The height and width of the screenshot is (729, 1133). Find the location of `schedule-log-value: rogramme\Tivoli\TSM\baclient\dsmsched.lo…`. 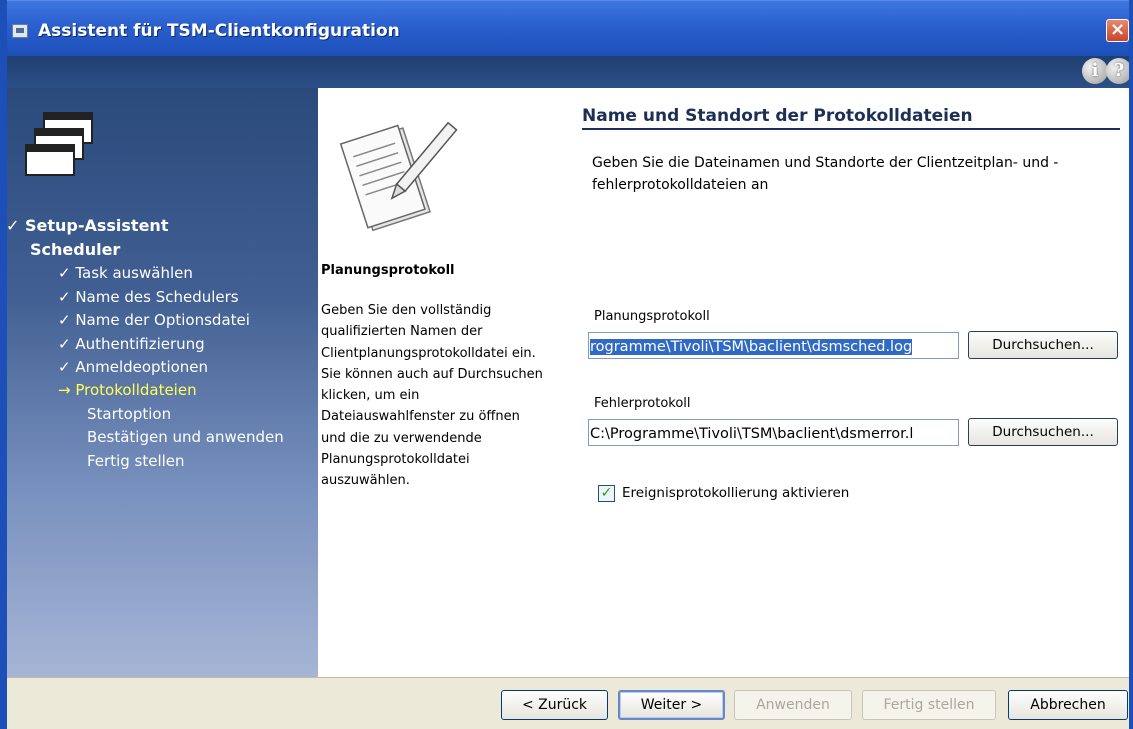

schedule-log-value: rogramme\Tivoli\TSM\baclient\dsmsched.lo… is located at coordinates (751, 347).